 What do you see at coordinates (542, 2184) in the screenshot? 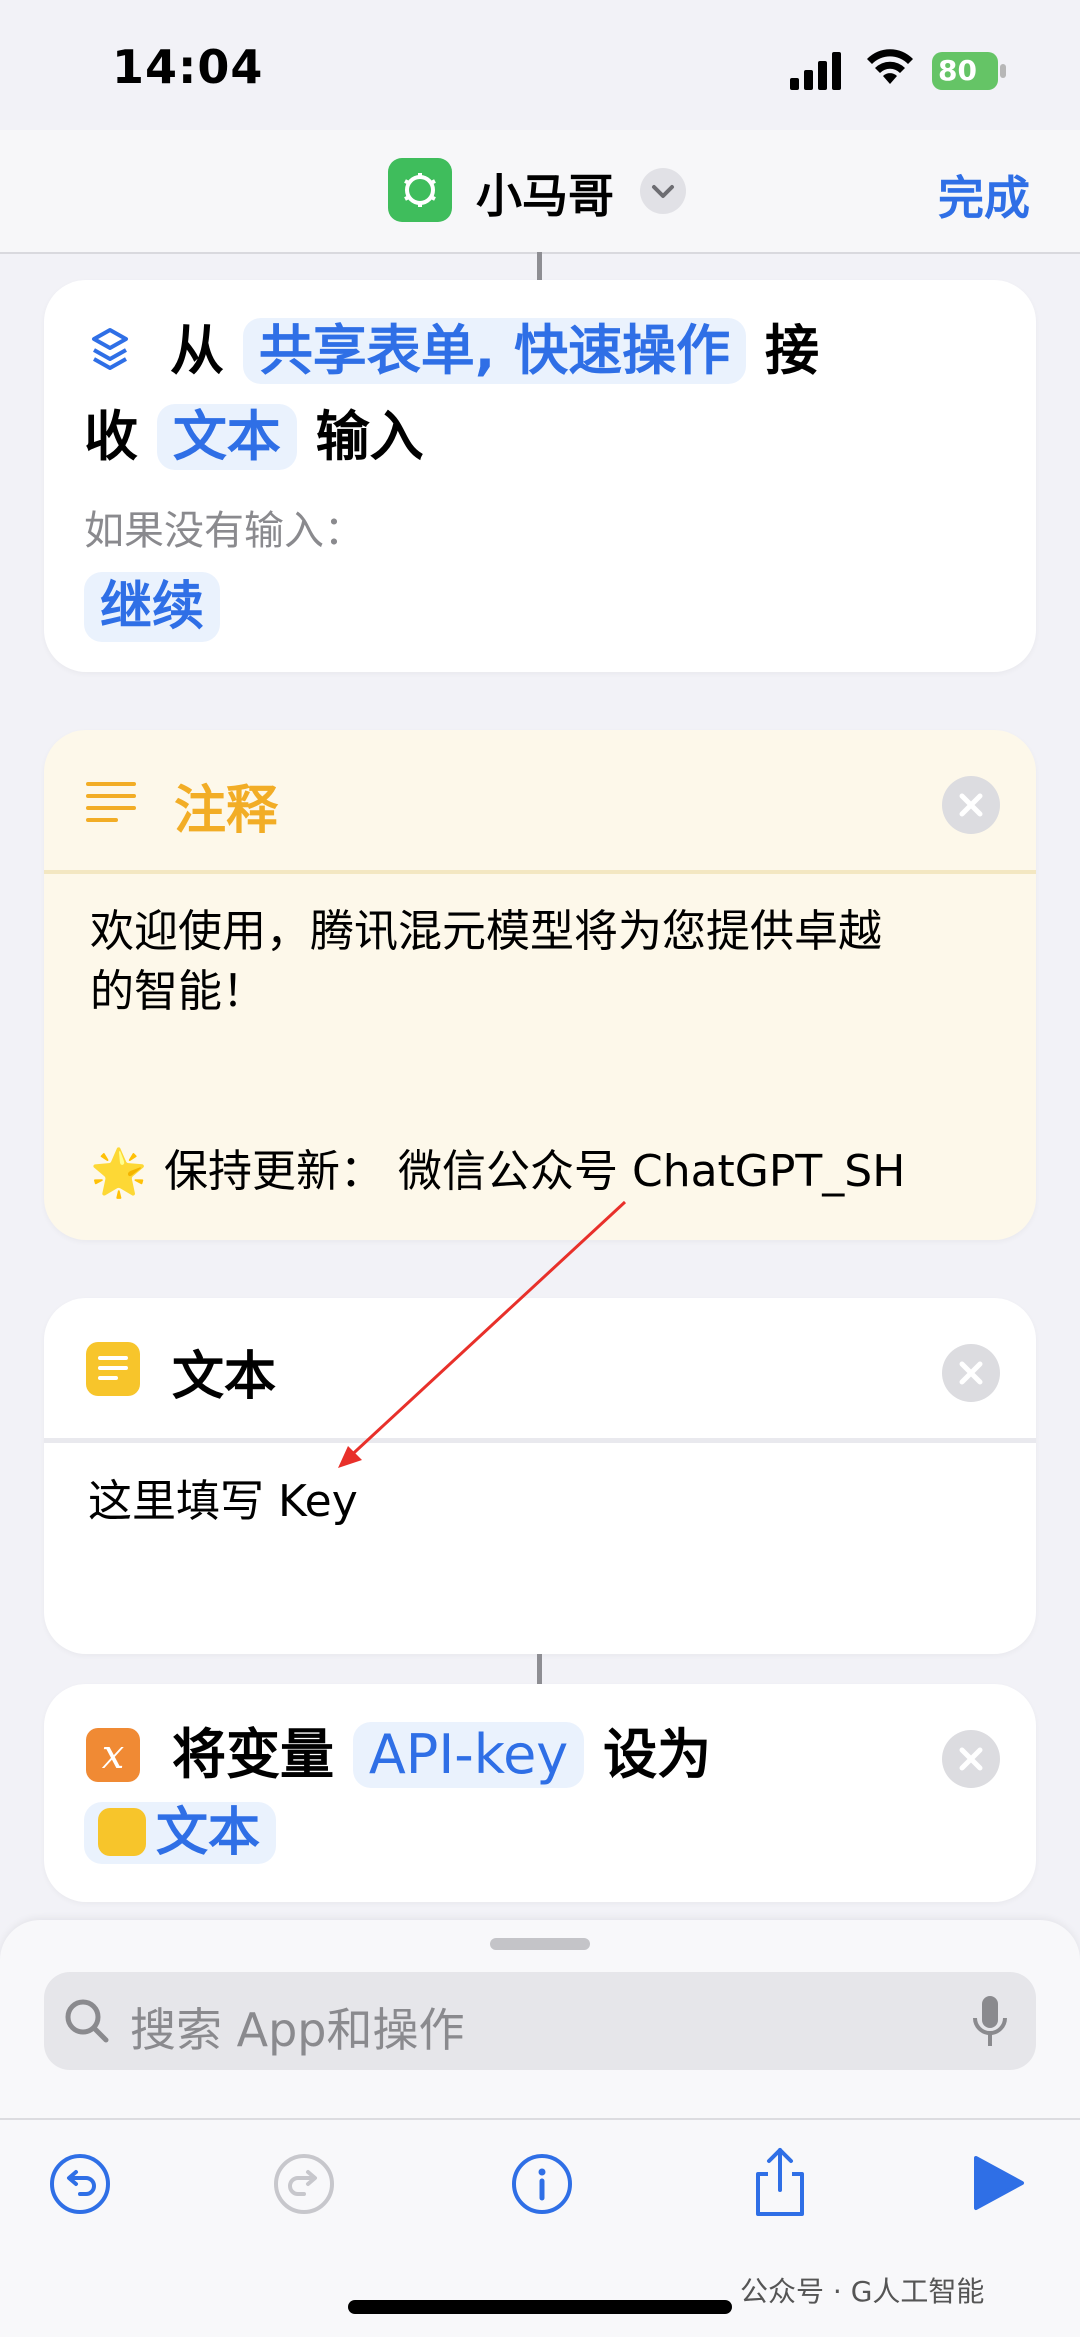
I see `info-icon` at bounding box center [542, 2184].